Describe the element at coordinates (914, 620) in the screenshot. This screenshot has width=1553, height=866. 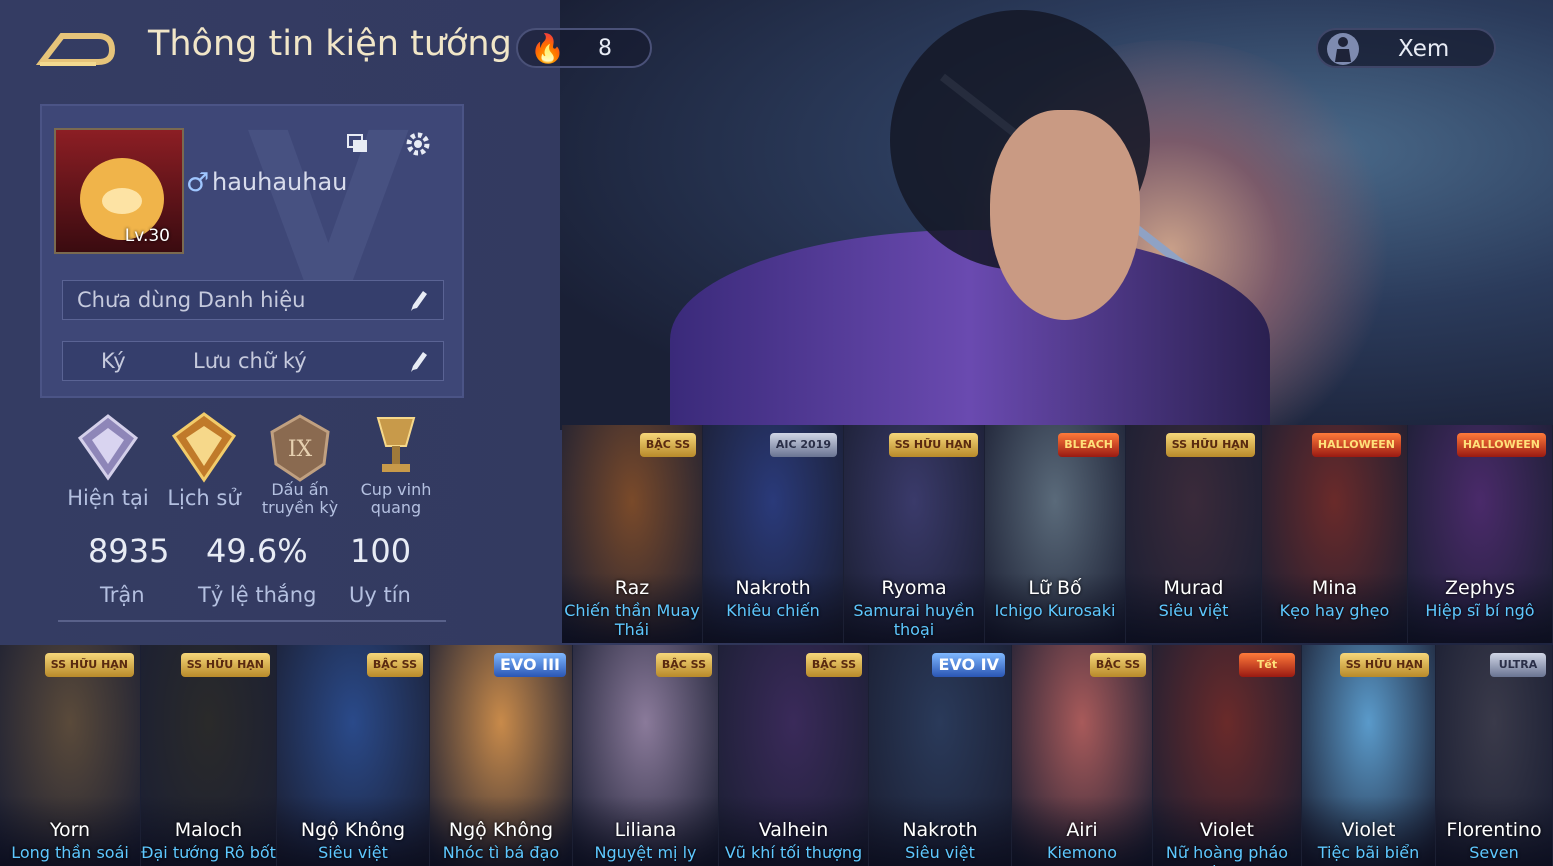
I see `skin-name: Samurai huyền thoại` at that location.